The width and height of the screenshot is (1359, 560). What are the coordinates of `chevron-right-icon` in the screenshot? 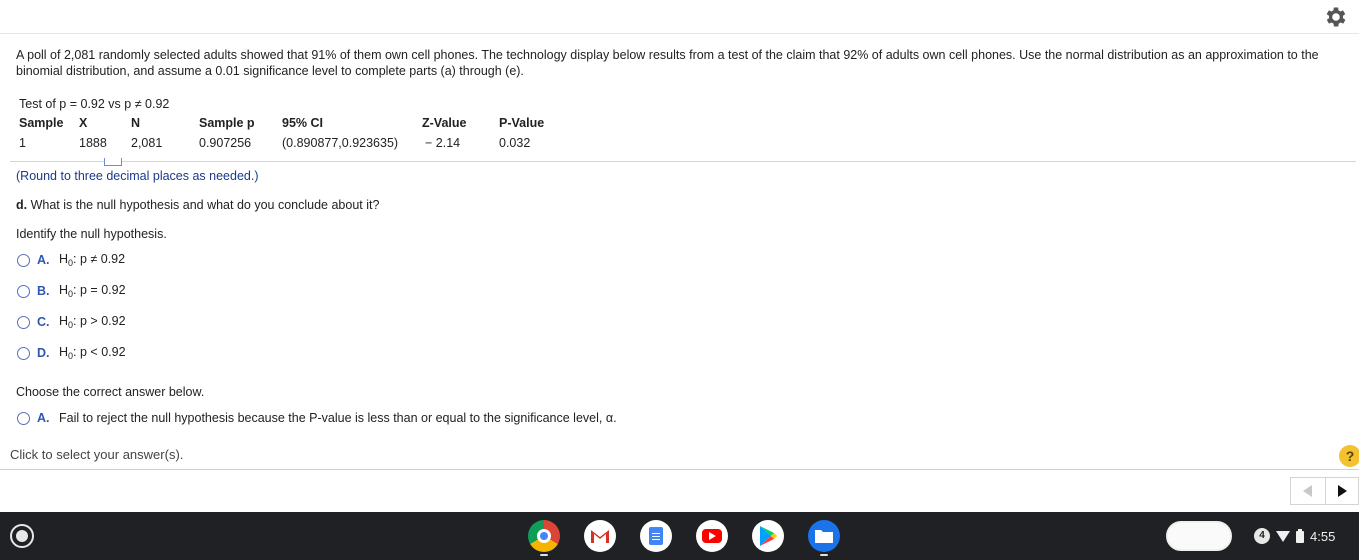 It's located at (1342, 491).